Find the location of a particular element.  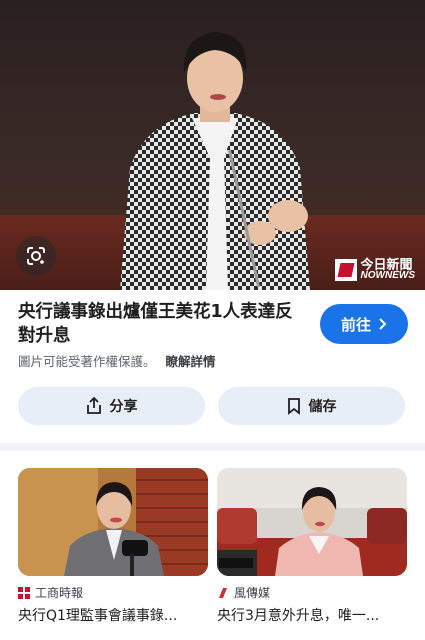

result-title: 央行議事錄出爐僅王美花1人表達反對升息 is located at coordinates (163, 324).